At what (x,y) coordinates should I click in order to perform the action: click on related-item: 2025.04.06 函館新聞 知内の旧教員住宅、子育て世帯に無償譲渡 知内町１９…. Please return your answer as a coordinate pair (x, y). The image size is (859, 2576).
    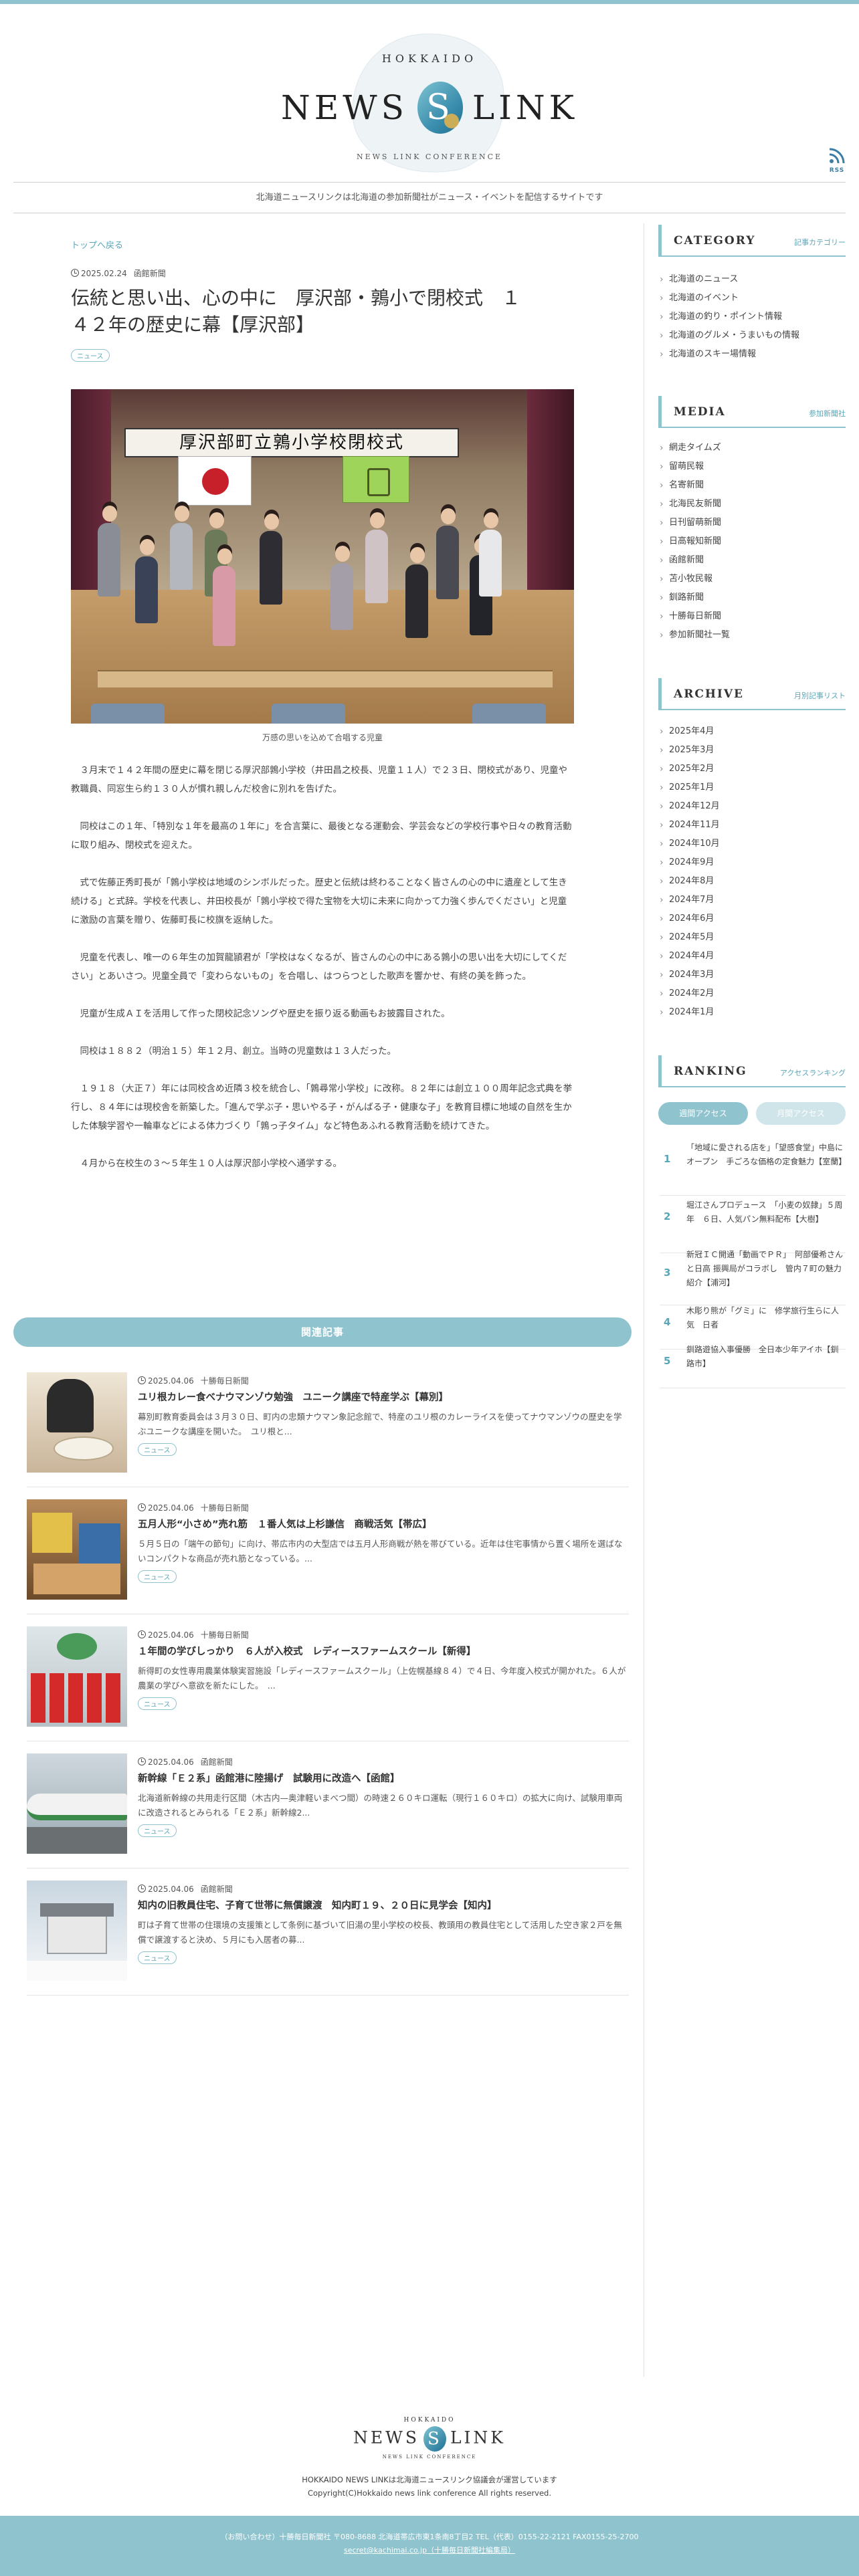
    Looking at the image, I should click on (328, 1932).